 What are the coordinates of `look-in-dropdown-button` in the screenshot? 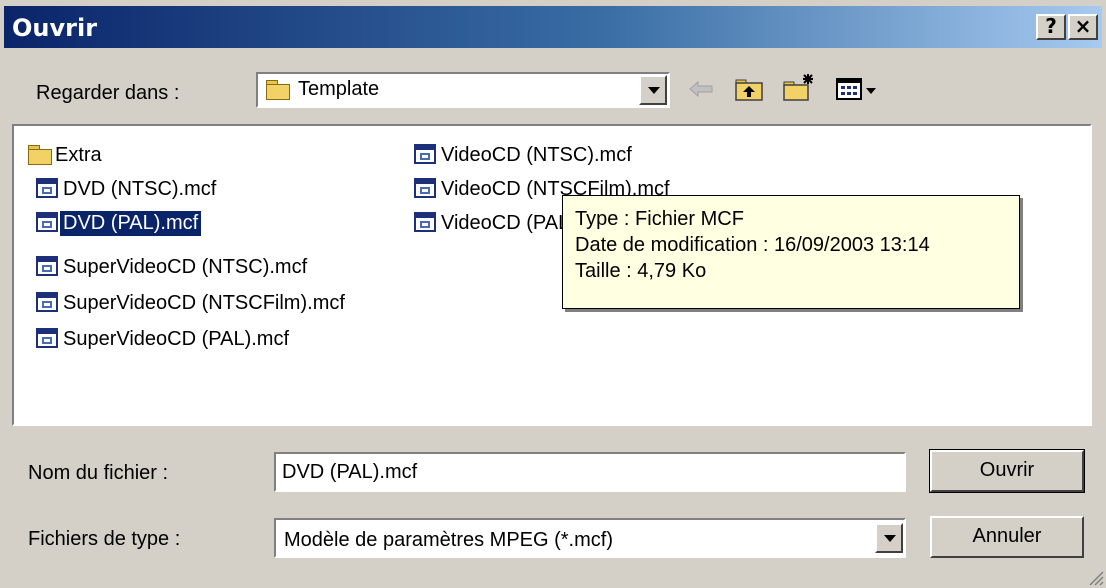 It's located at (653, 90).